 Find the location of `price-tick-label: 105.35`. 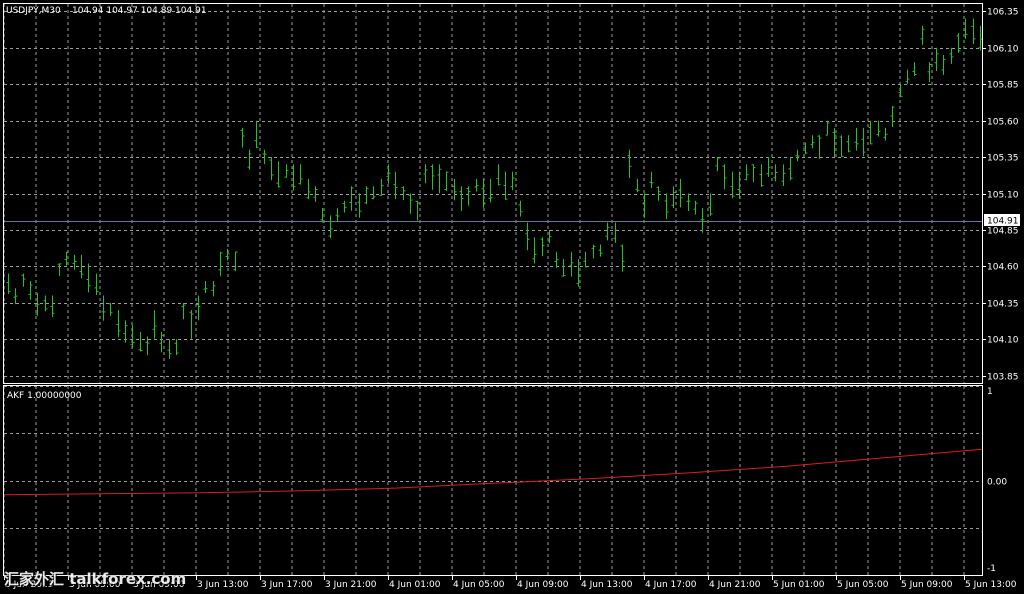

price-tick-label: 105.35 is located at coordinates (1003, 159).